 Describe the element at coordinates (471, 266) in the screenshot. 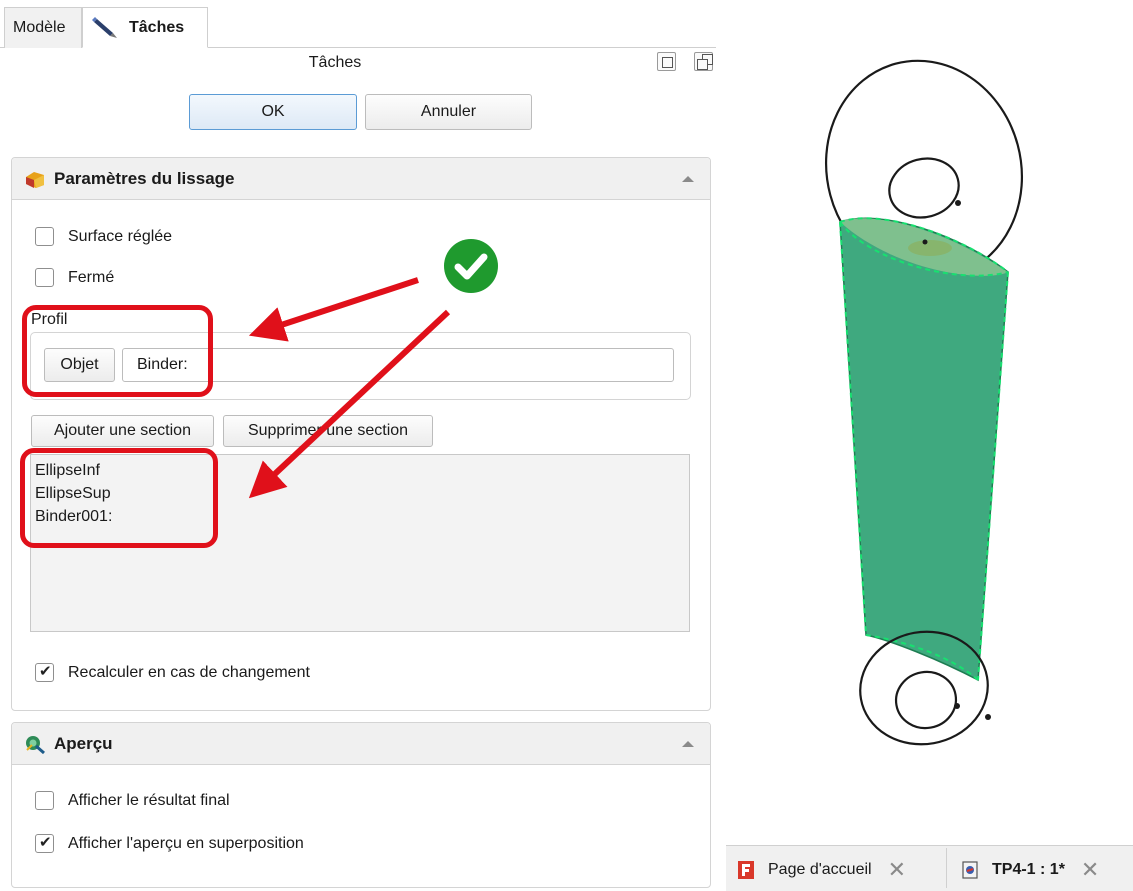

I see `check-circle-icon` at that location.